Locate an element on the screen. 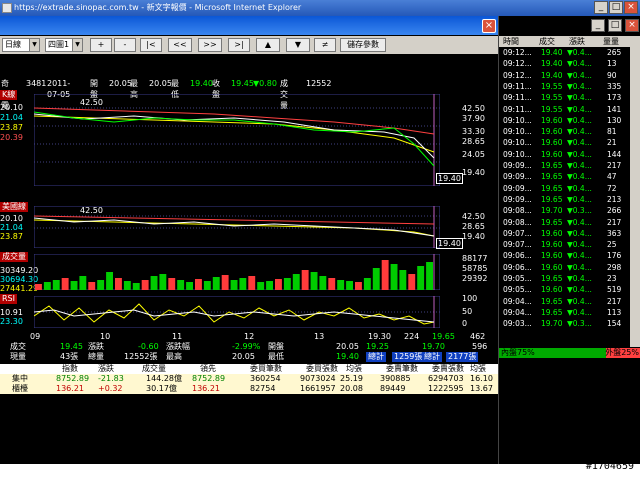 The height and width of the screenshot is (480, 640). tick-header-cell: 漲跌 is located at coordinates (577, 41).